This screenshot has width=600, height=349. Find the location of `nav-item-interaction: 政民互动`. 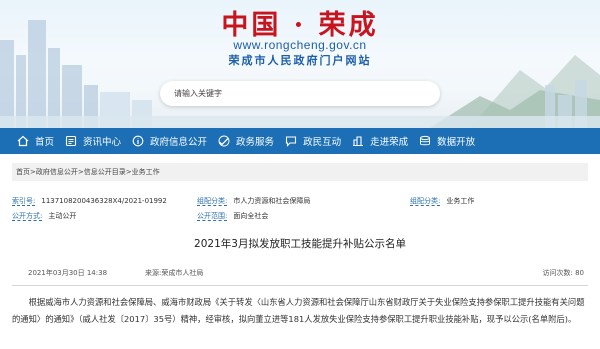

nav-item-interaction: 政民互动 is located at coordinates (312, 141).